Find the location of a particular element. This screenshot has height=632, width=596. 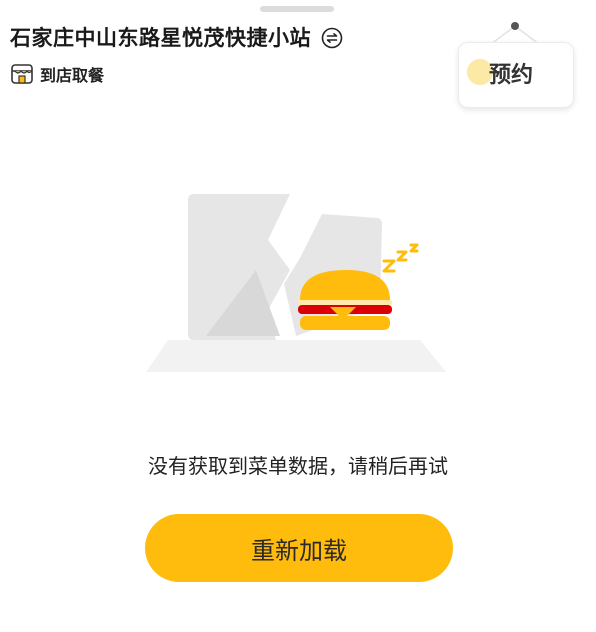

switch-arrows-icon is located at coordinates (332, 38).